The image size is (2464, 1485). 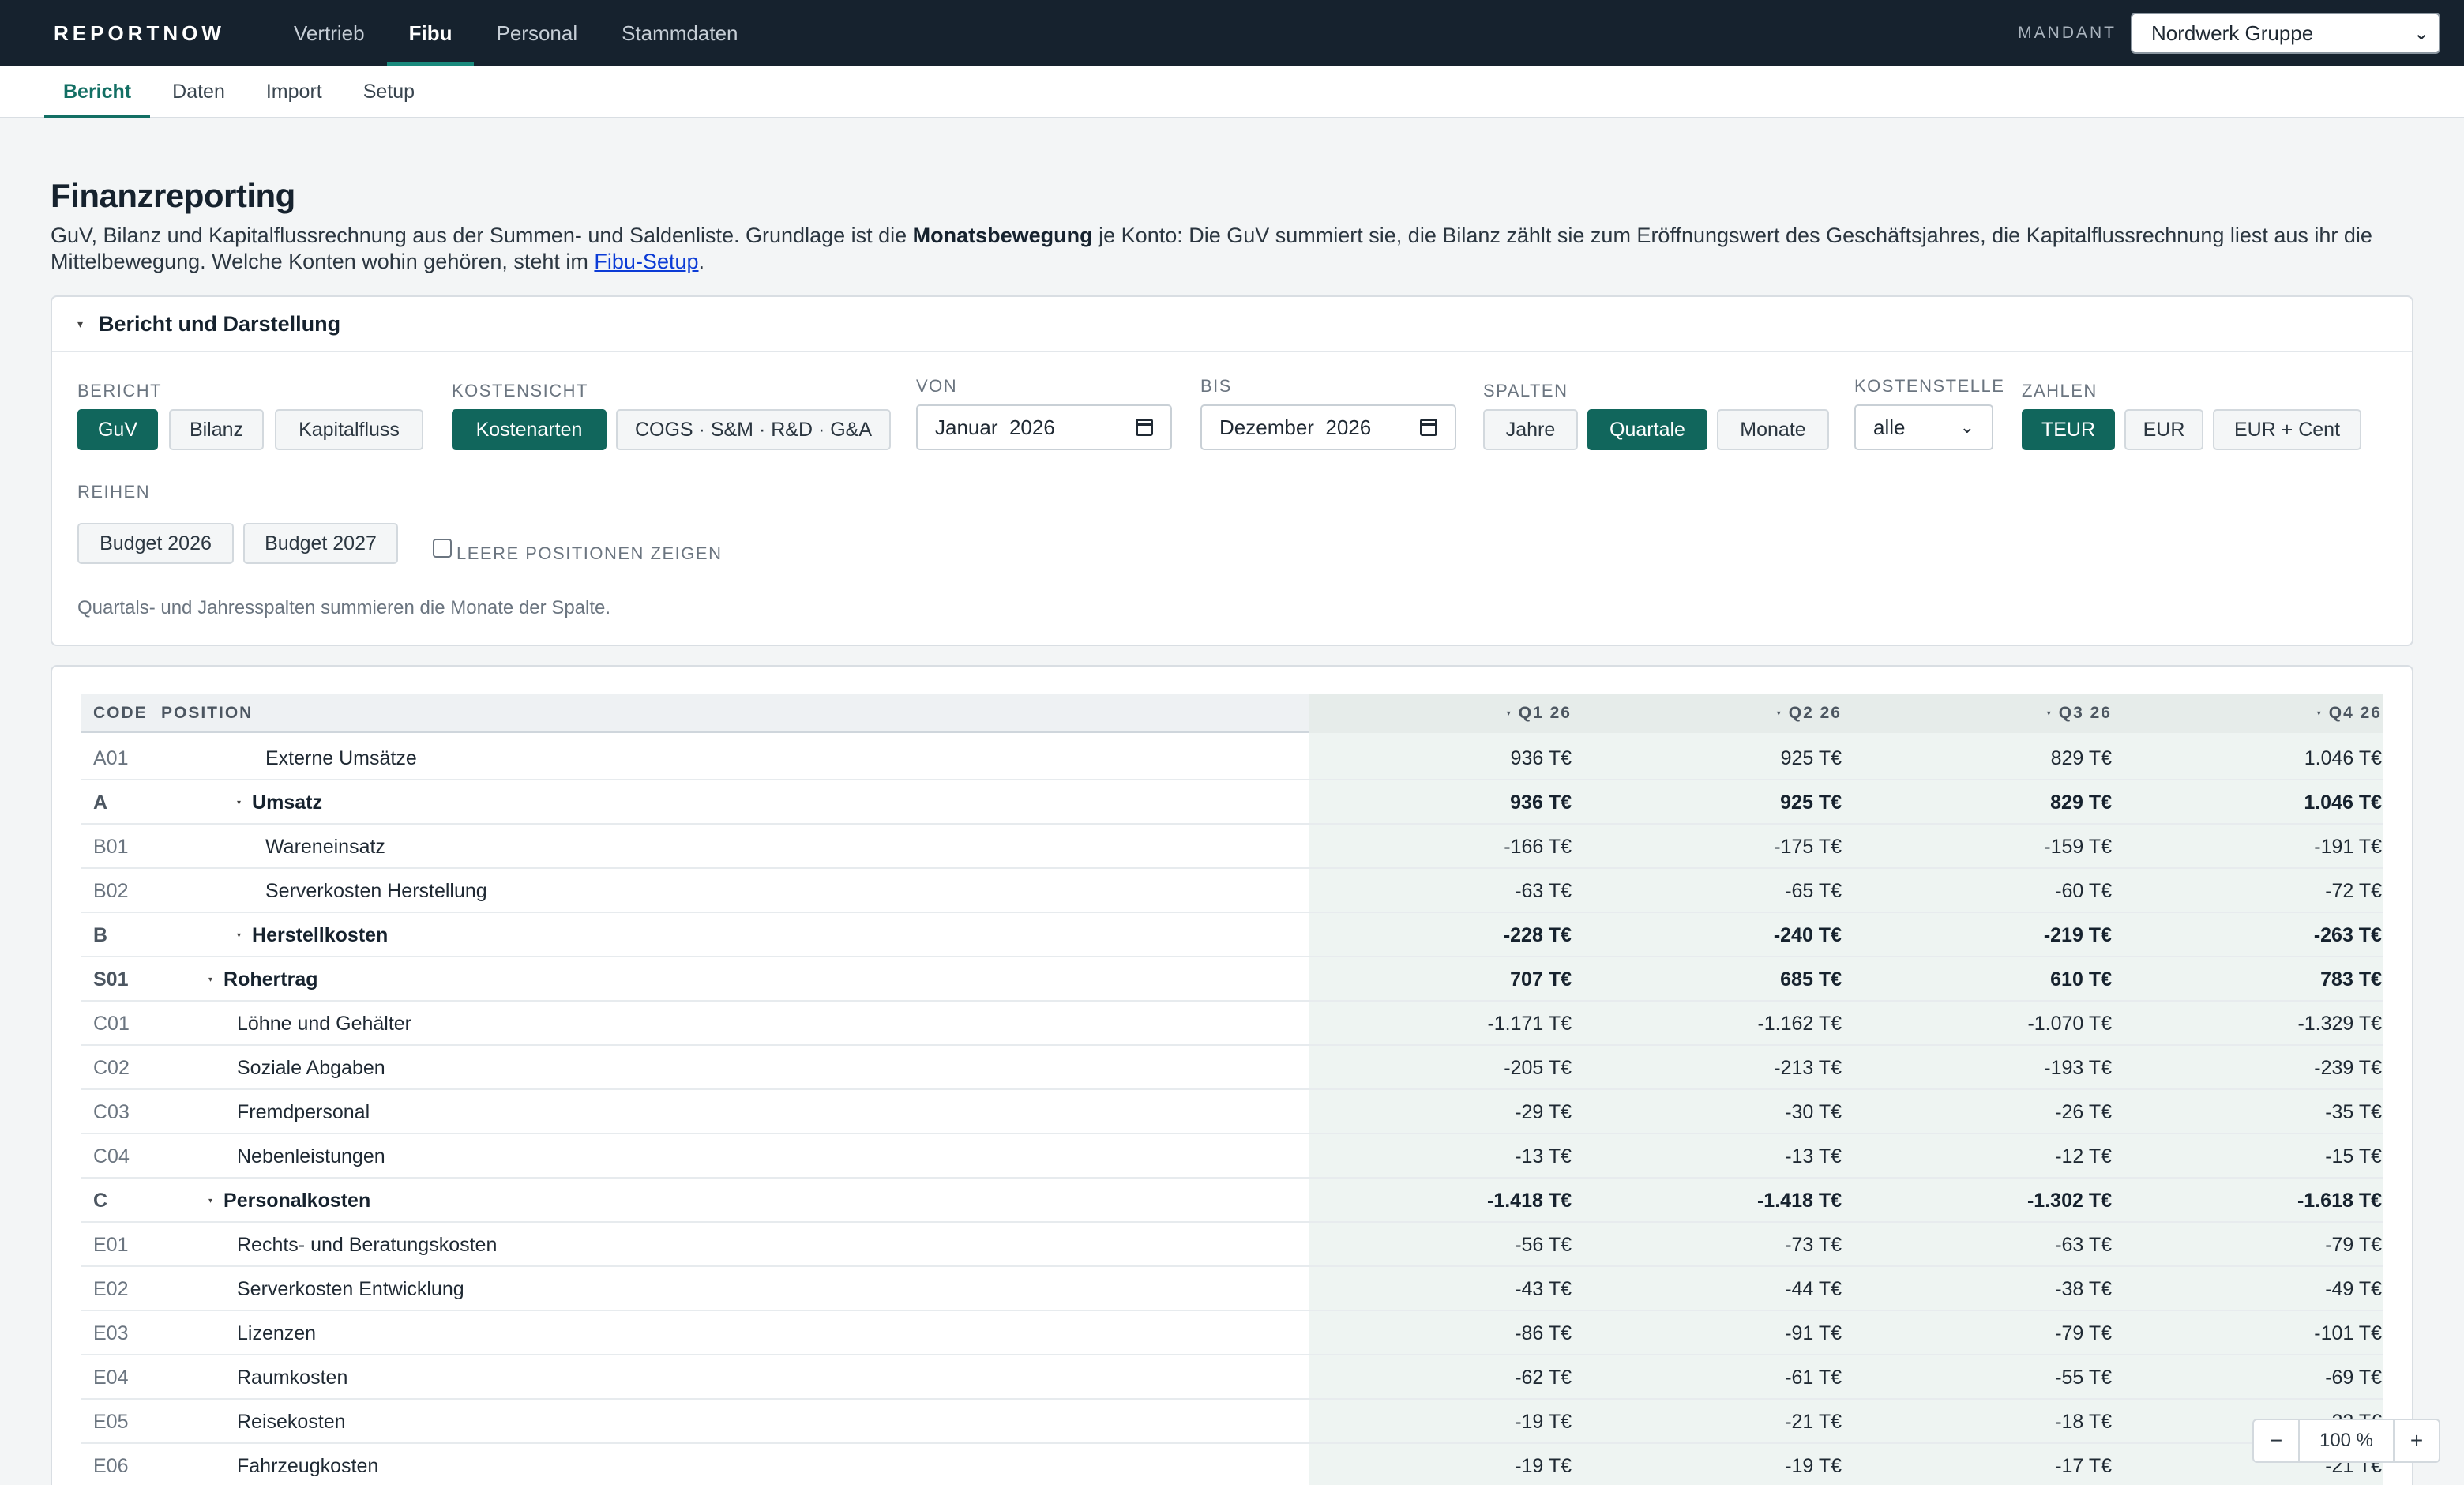 I want to click on table-row: S01 ▾ Rohertrag 707 T€ 685 T€ 610 T€ 783 T€, so click(x=1232, y=980).